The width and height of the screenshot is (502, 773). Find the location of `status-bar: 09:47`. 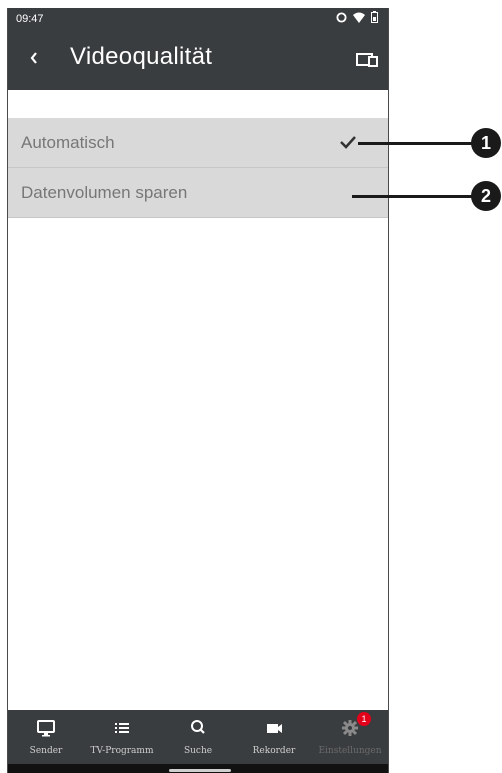

status-bar: 09:47 is located at coordinates (198, 19).